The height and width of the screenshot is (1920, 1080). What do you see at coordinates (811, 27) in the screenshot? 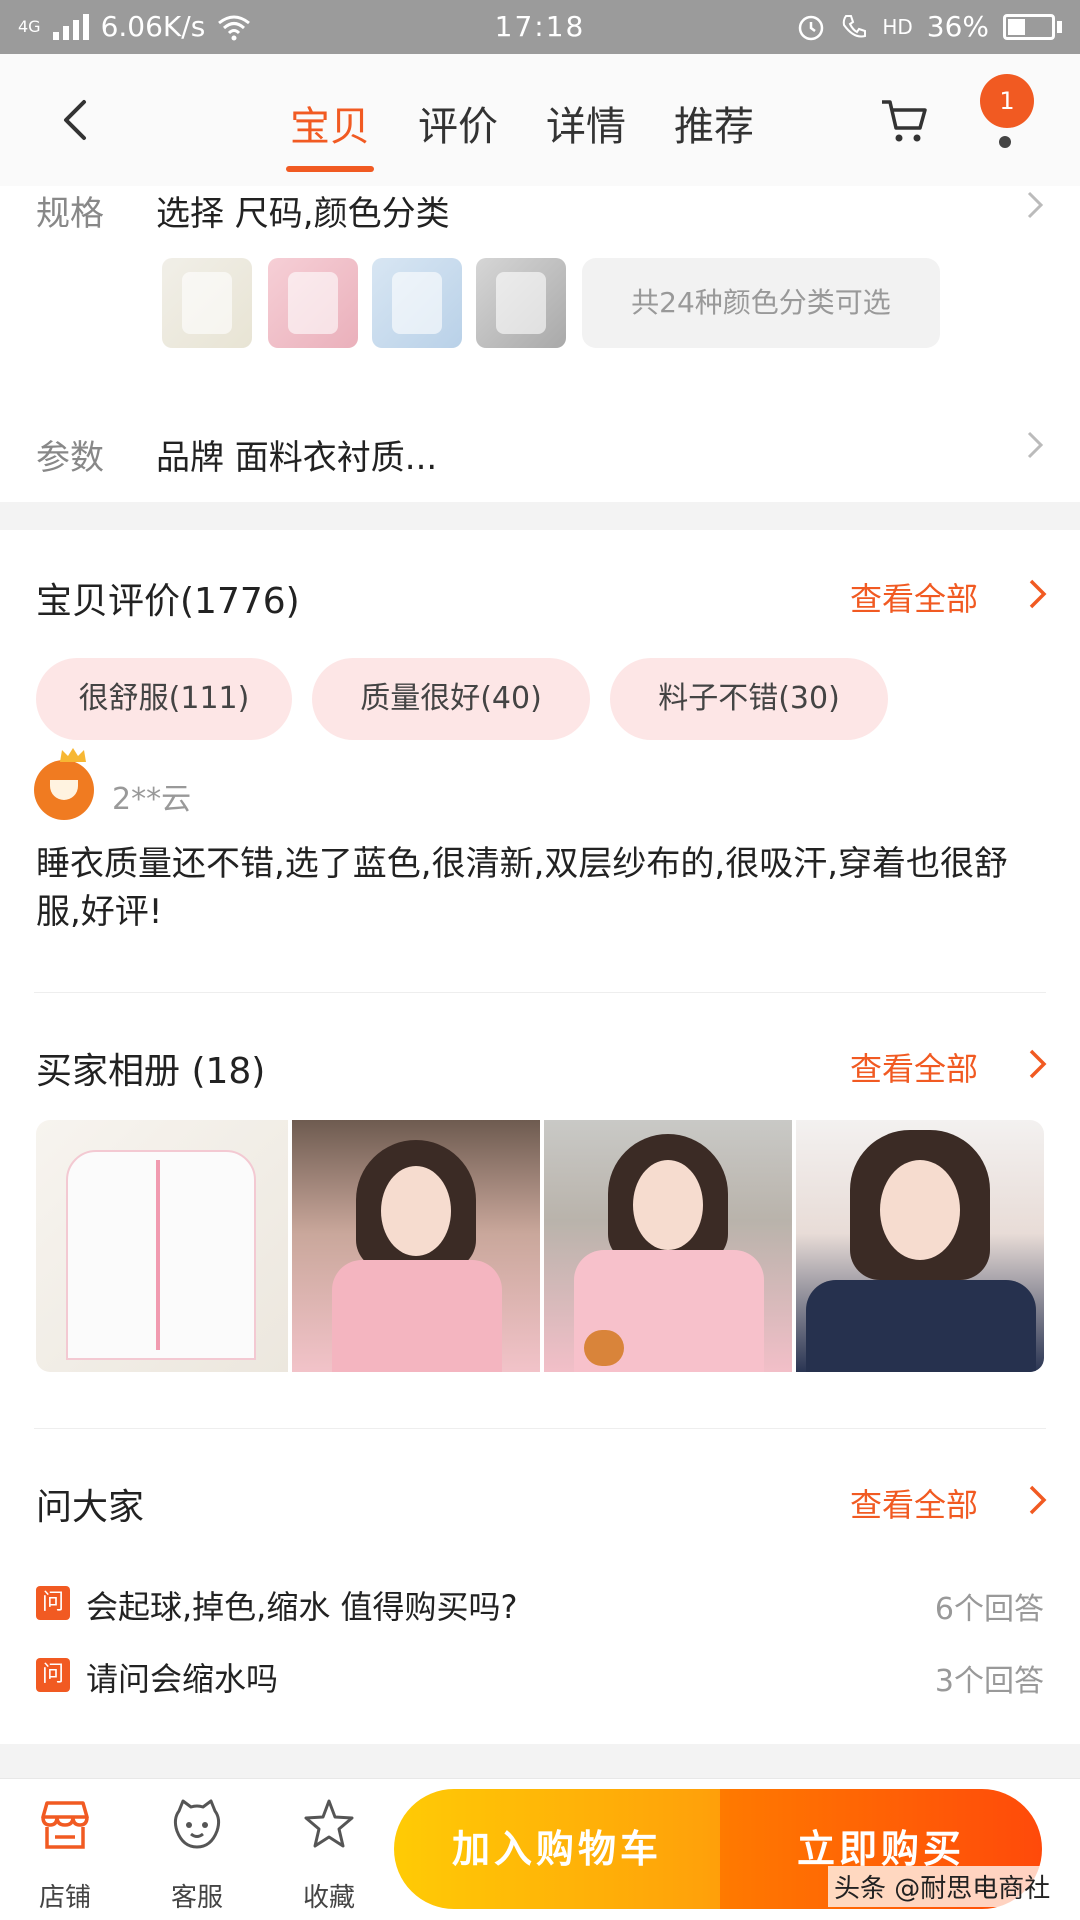
I see `alarm-icon` at bounding box center [811, 27].